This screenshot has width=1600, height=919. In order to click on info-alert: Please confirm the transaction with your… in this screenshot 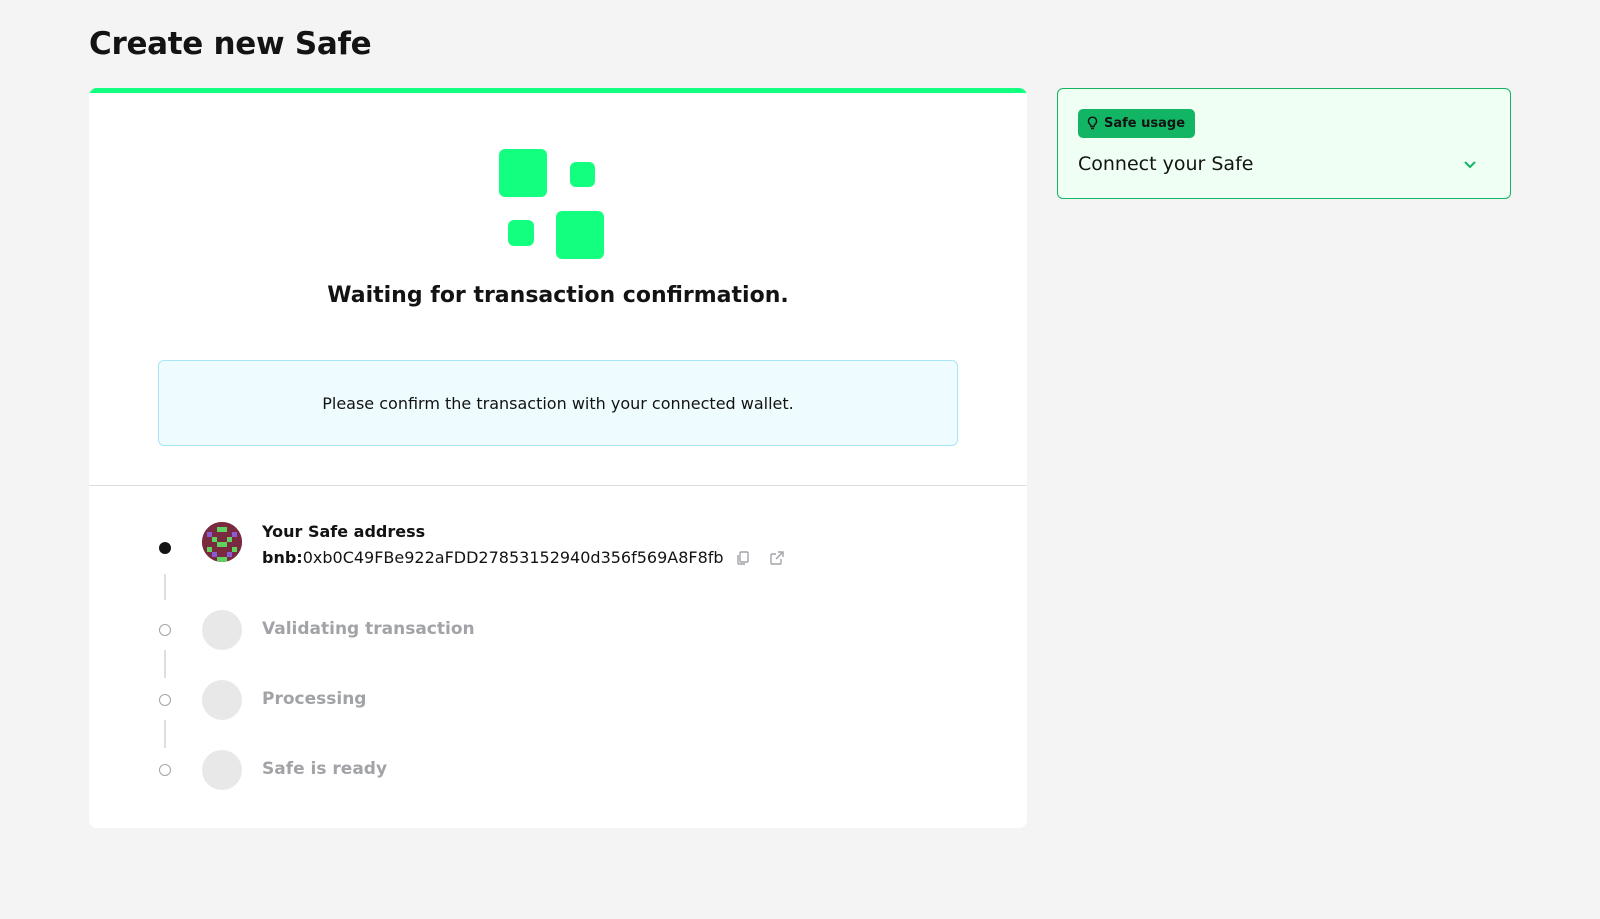, I will do `click(558, 403)`.